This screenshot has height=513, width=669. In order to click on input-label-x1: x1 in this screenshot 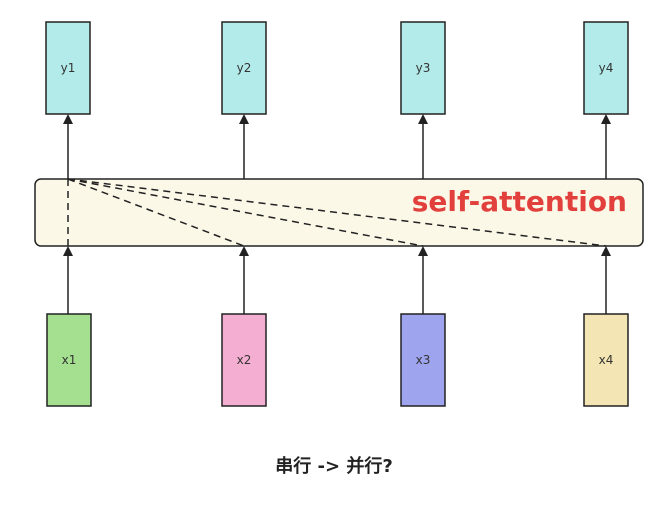, I will do `click(69, 360)`.